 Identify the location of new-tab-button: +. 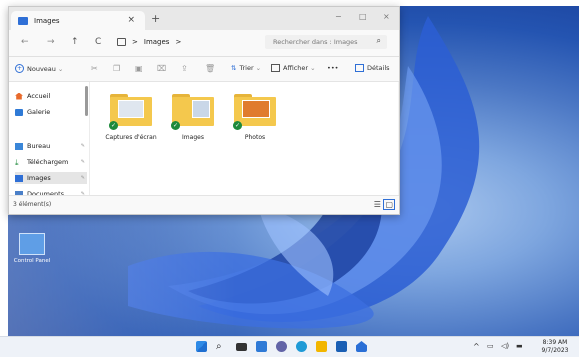
(155, 18).